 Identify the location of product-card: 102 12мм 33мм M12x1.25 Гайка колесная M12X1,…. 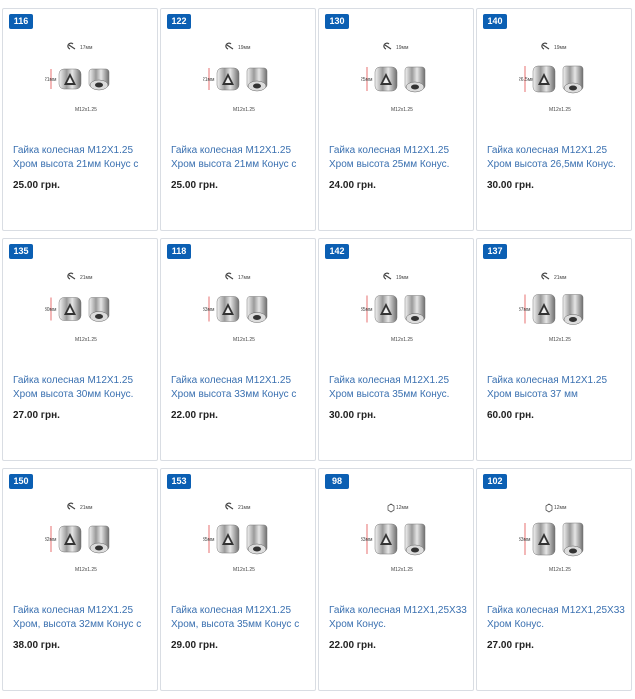
(554, 579).